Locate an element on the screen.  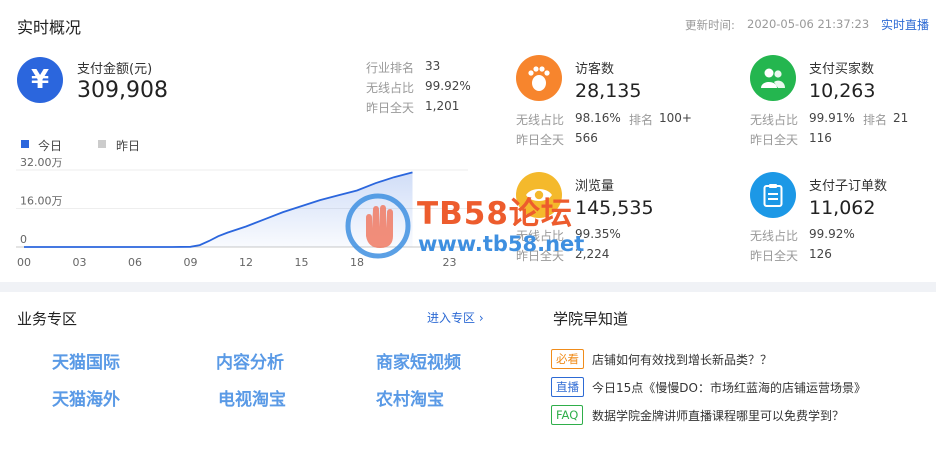
pageviews-label: 浏览量 is located at coordinates (595, 186).